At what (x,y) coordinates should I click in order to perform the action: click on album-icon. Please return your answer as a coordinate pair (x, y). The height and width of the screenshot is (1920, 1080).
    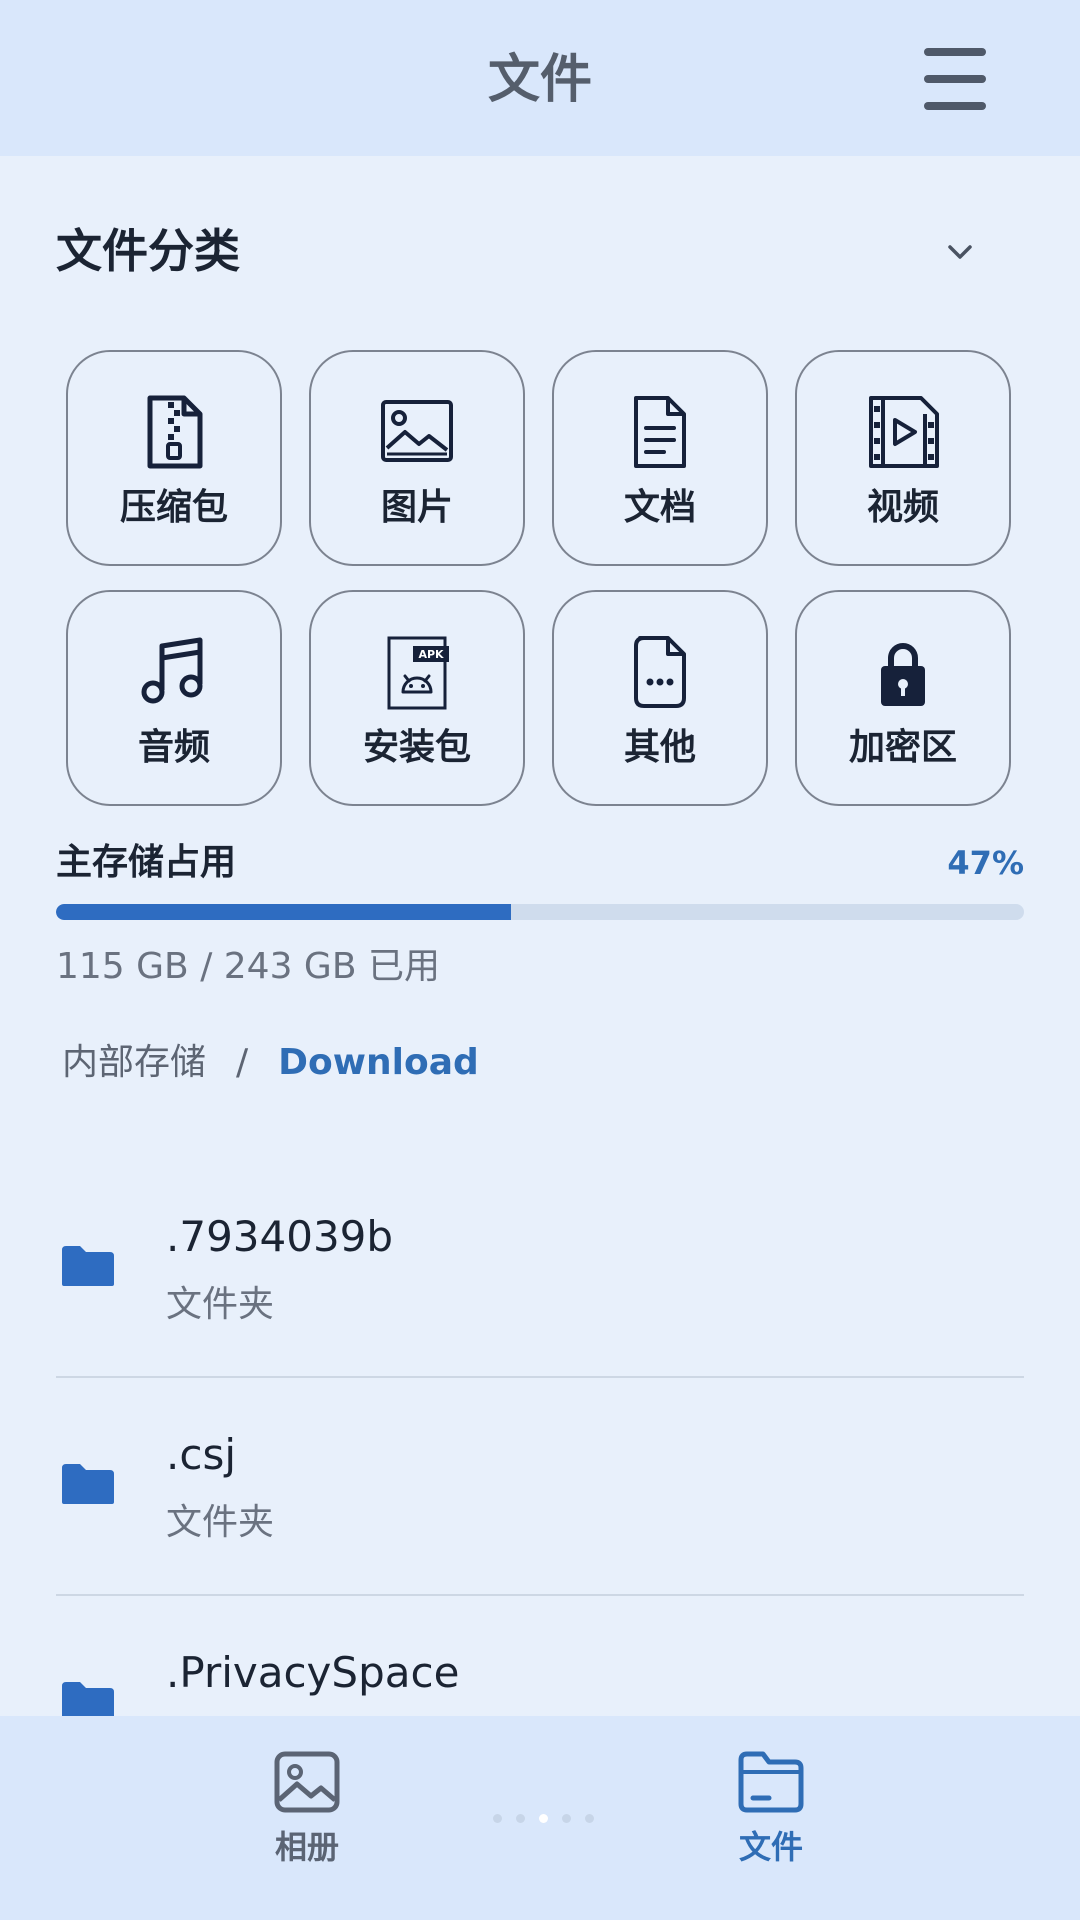
    Looking at the image, I should click on (307, 1782).